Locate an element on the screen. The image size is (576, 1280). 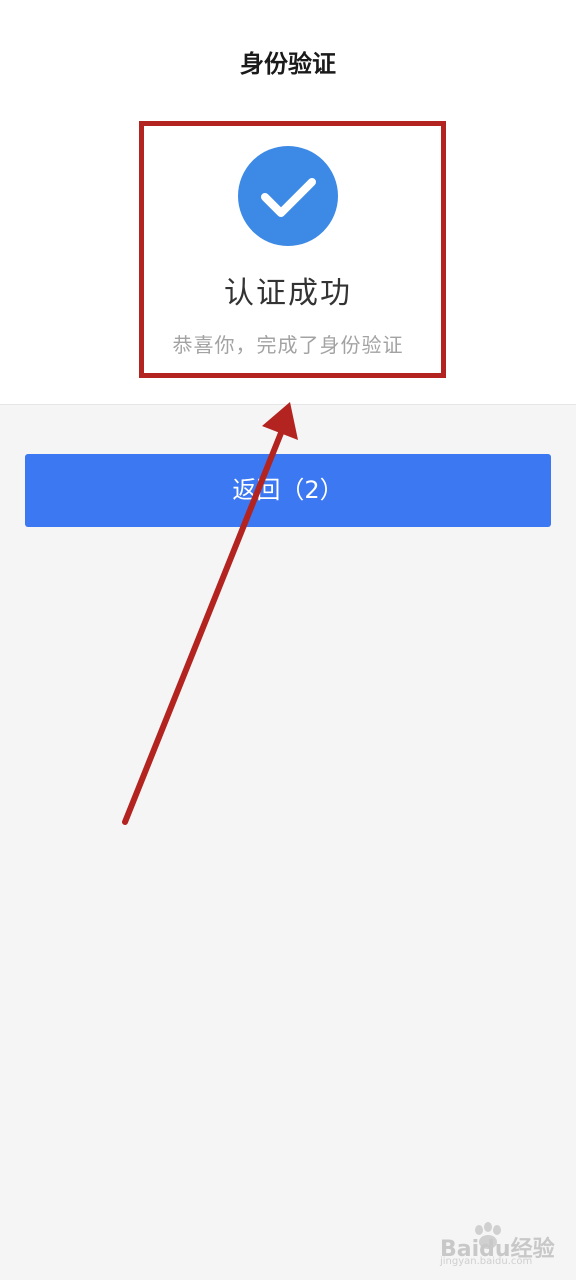
page-title: 身份验证 is located at coordinates (288, 64).